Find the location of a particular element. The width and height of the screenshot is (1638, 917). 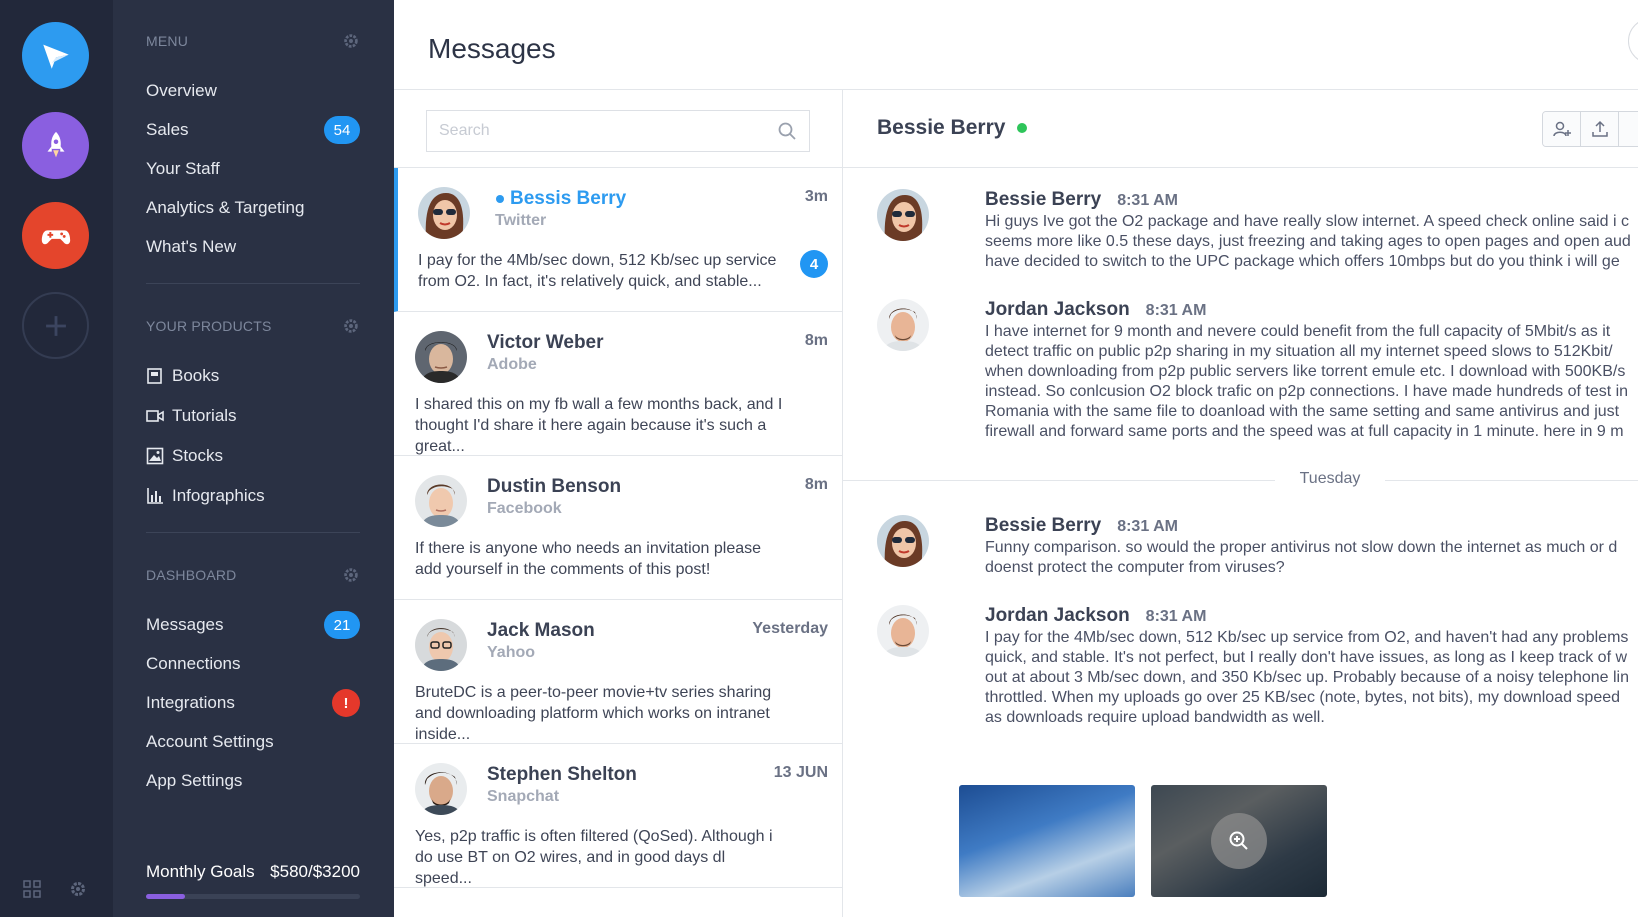

sidebar-item-analytics: Analytics & Targeting is located at coordinates (253, 208).